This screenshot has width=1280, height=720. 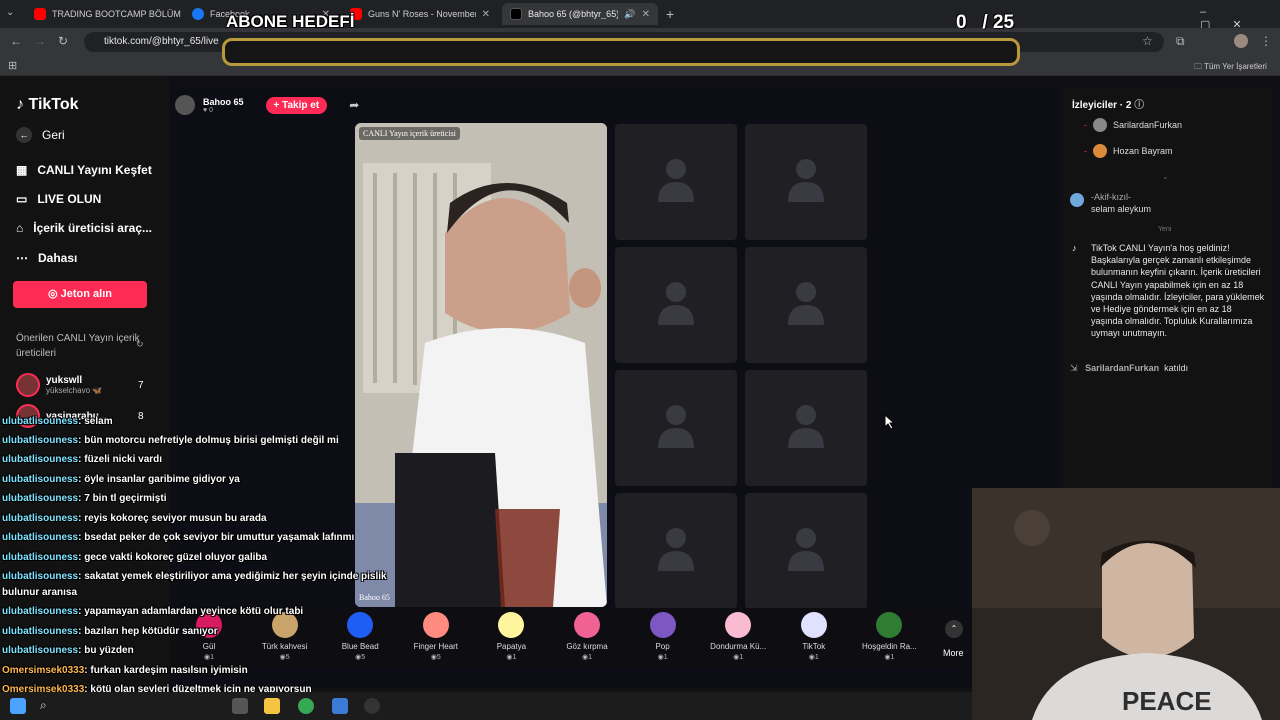 I want to click on chat-text: : 7 bin tl geçirmişti, so click(x=122, y=498).